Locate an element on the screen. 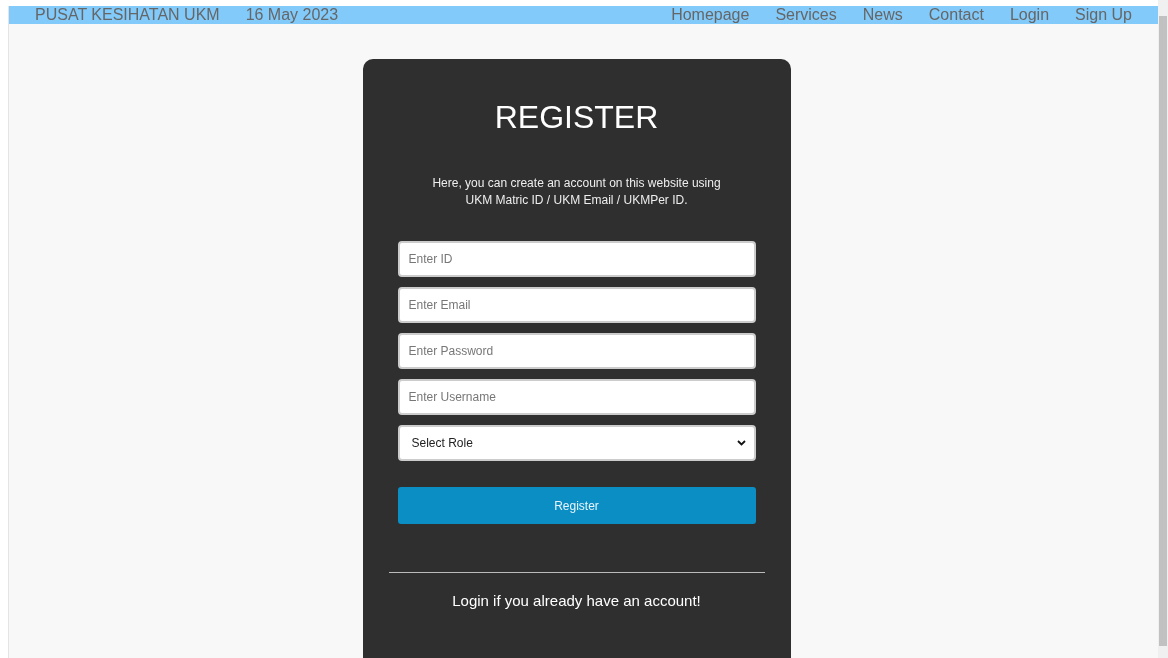 The width and height of the screenshot is (1168, 658). current-date: 16 May 2023 is located at coordinates (292, 15).